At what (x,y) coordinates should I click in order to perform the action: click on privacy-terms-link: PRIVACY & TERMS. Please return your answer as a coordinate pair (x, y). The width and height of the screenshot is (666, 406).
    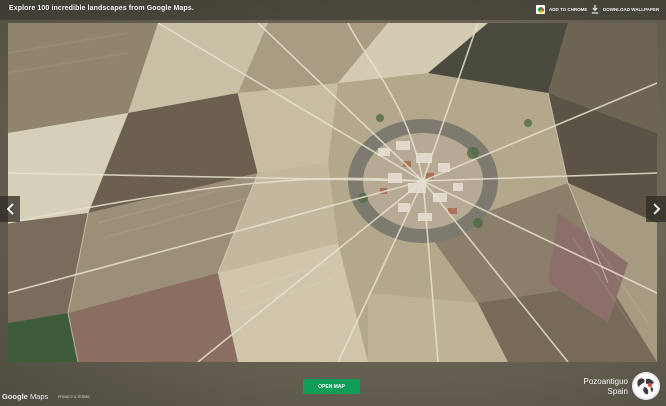
    Looking at the image, I should click on (74, 397).